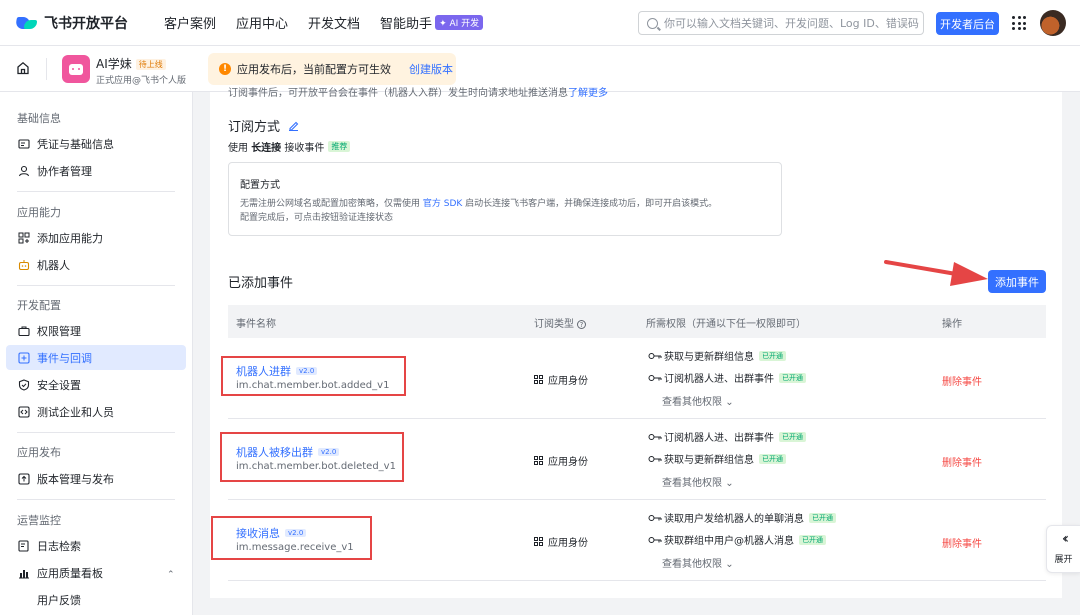  I want to click on avatar, so click(1053, 23).